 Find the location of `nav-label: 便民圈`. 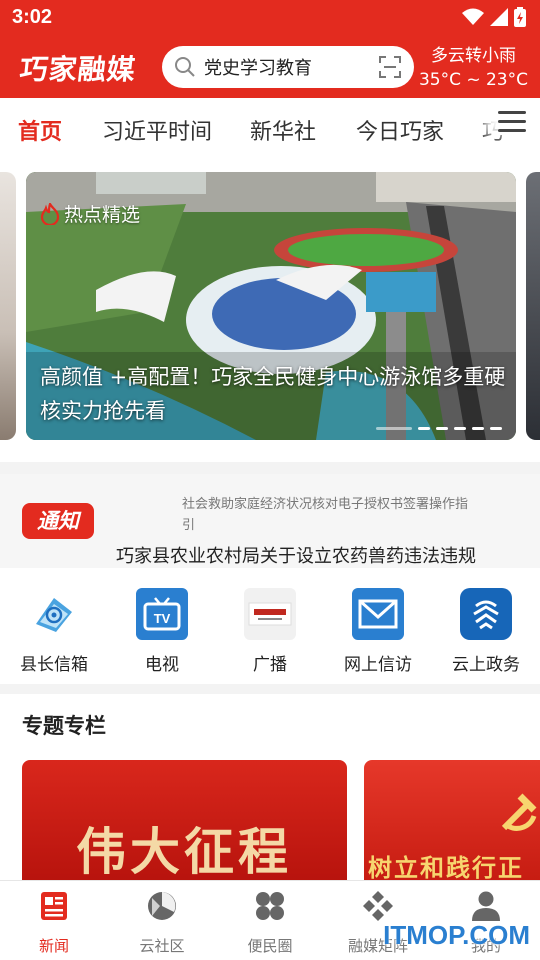

nav-label: 便民圈 is located at coordinates (270, 946).